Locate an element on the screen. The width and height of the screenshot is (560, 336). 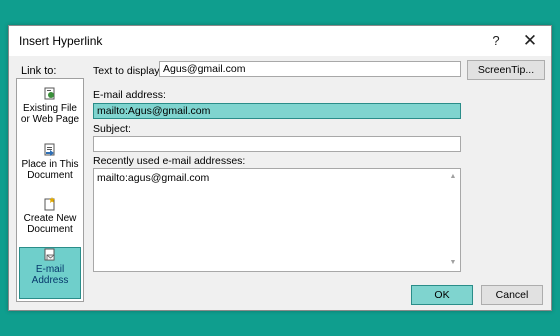
link-to-email-address-label: E-mail Address is located at coordinates (50, 275).